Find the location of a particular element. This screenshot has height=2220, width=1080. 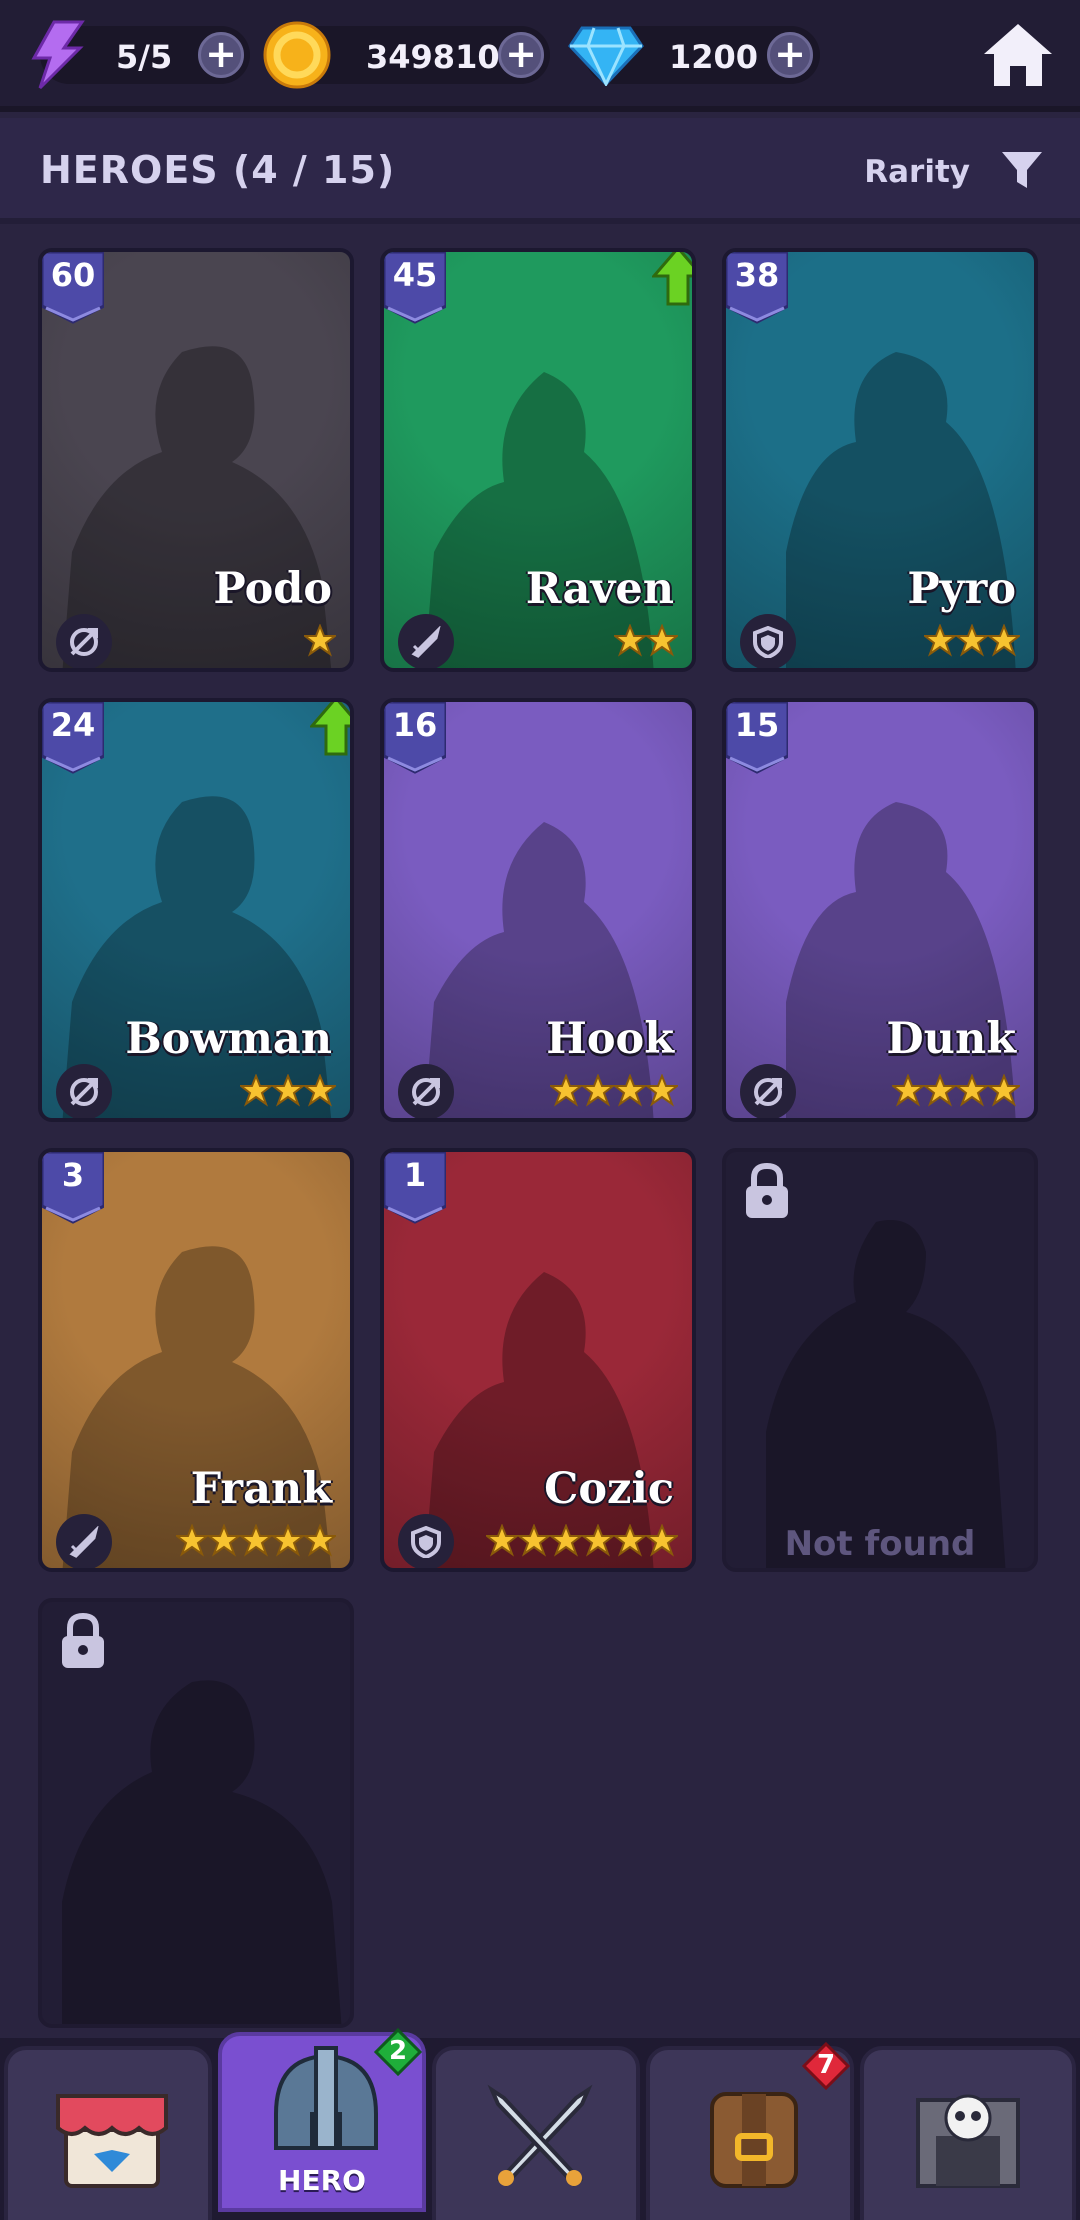

home-button is located at coordinates (1018, 55).